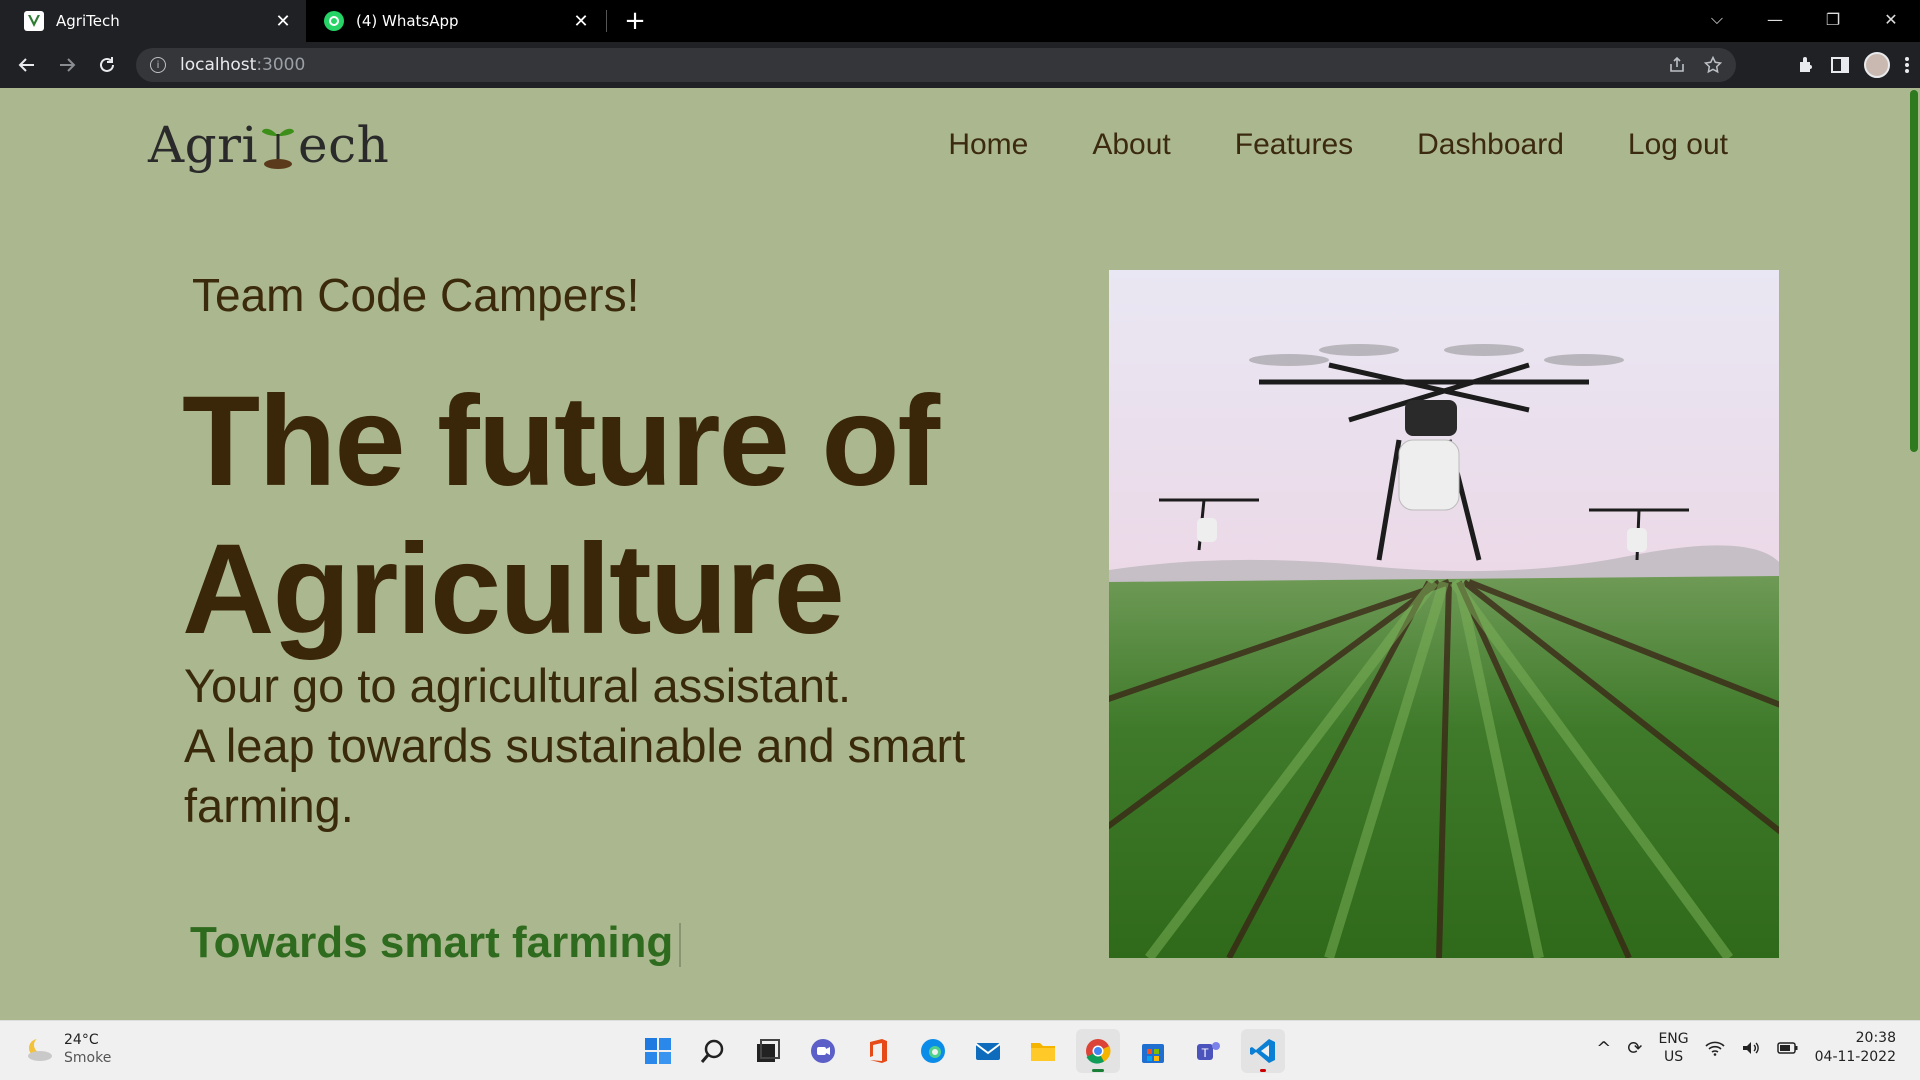 The height and width of the screenshot is (1080, 1920). I want to click on share-icon, so click(1677, 65).